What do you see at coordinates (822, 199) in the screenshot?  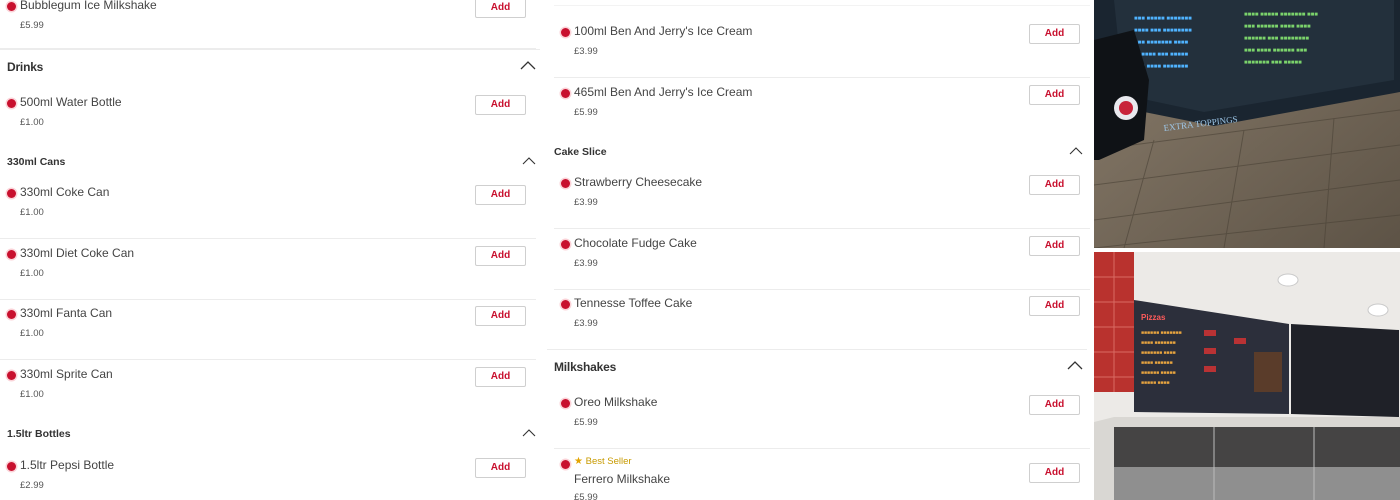 I see `menu-item: Strawberry Cheesecake £3.99 Add` at bounding box center [822, 199].